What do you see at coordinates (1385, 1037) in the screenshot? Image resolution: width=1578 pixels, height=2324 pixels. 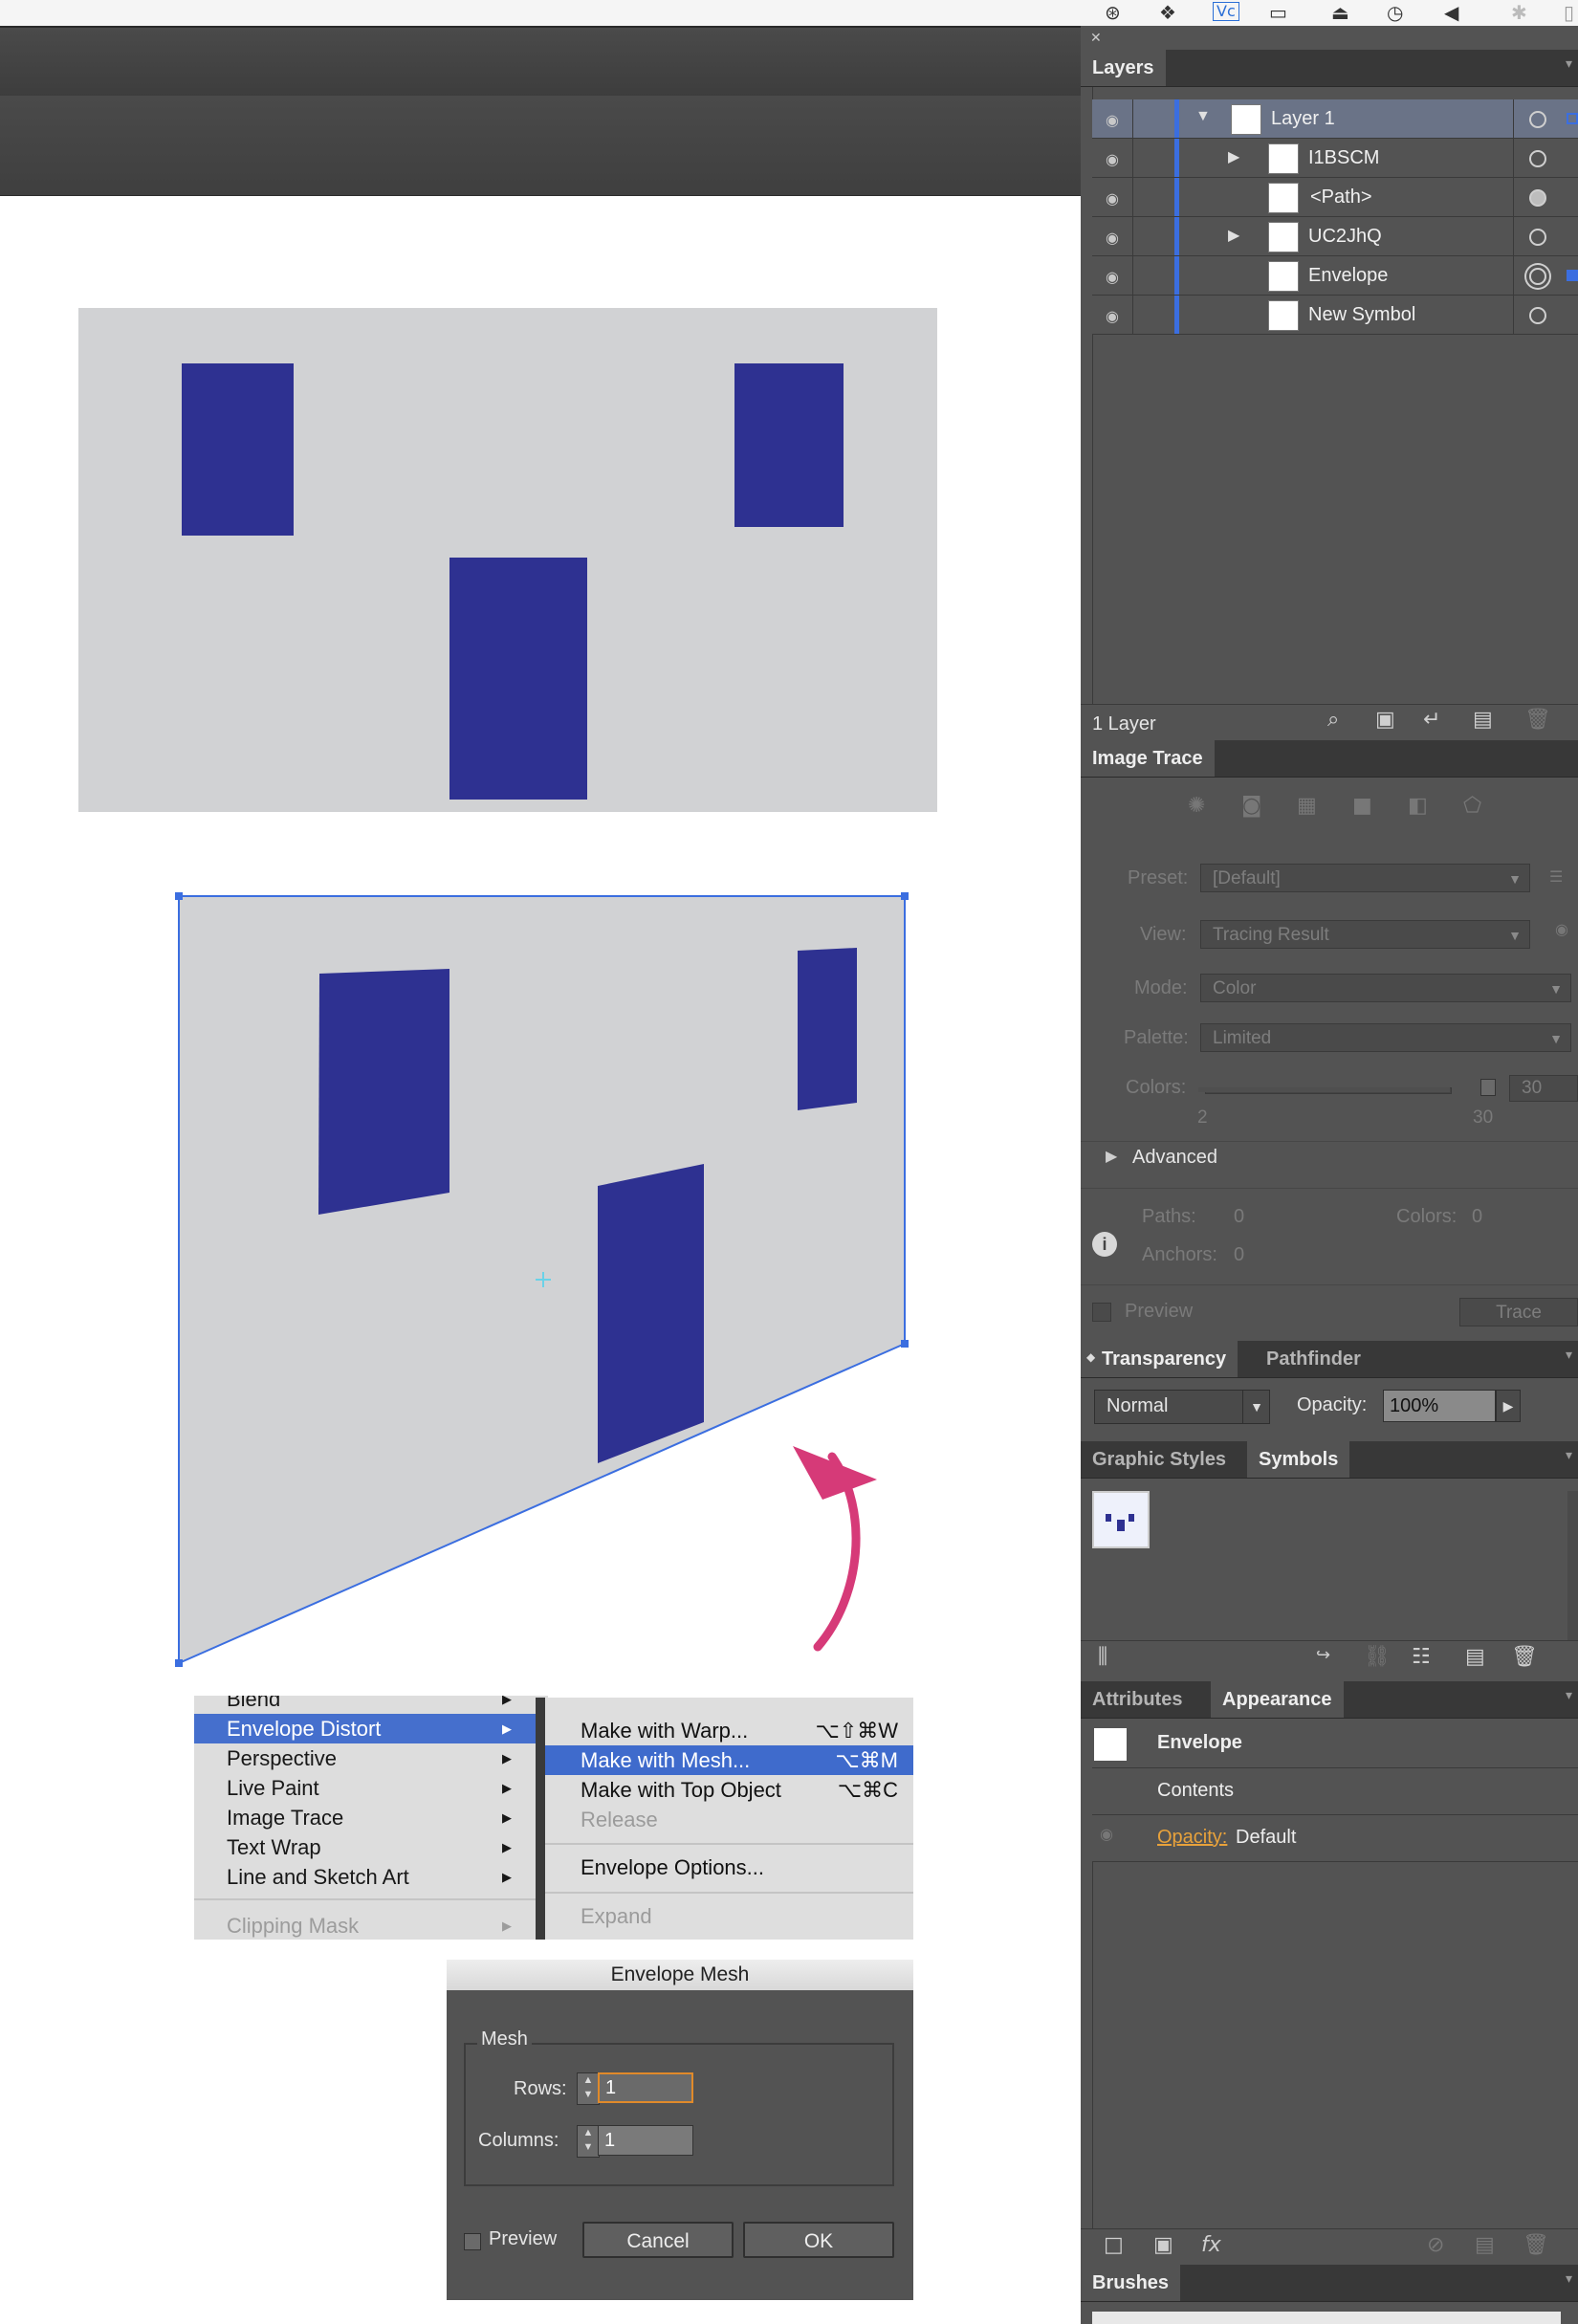 I see `palette-select: Limited ▼` at bounding box center [1385, 1037].